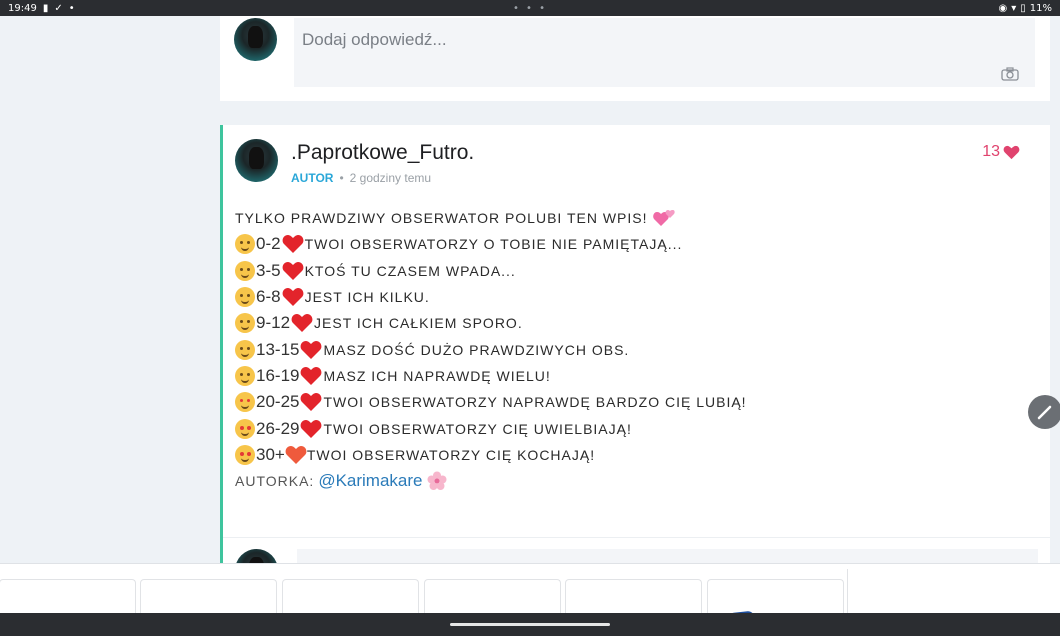 The width and height of the screenshot is (1060, 636). Describe the element at coordinates (585, 323) in the screenshot. I see `post-line: 9-12 Jest ich całkiem sporo.` at that location.